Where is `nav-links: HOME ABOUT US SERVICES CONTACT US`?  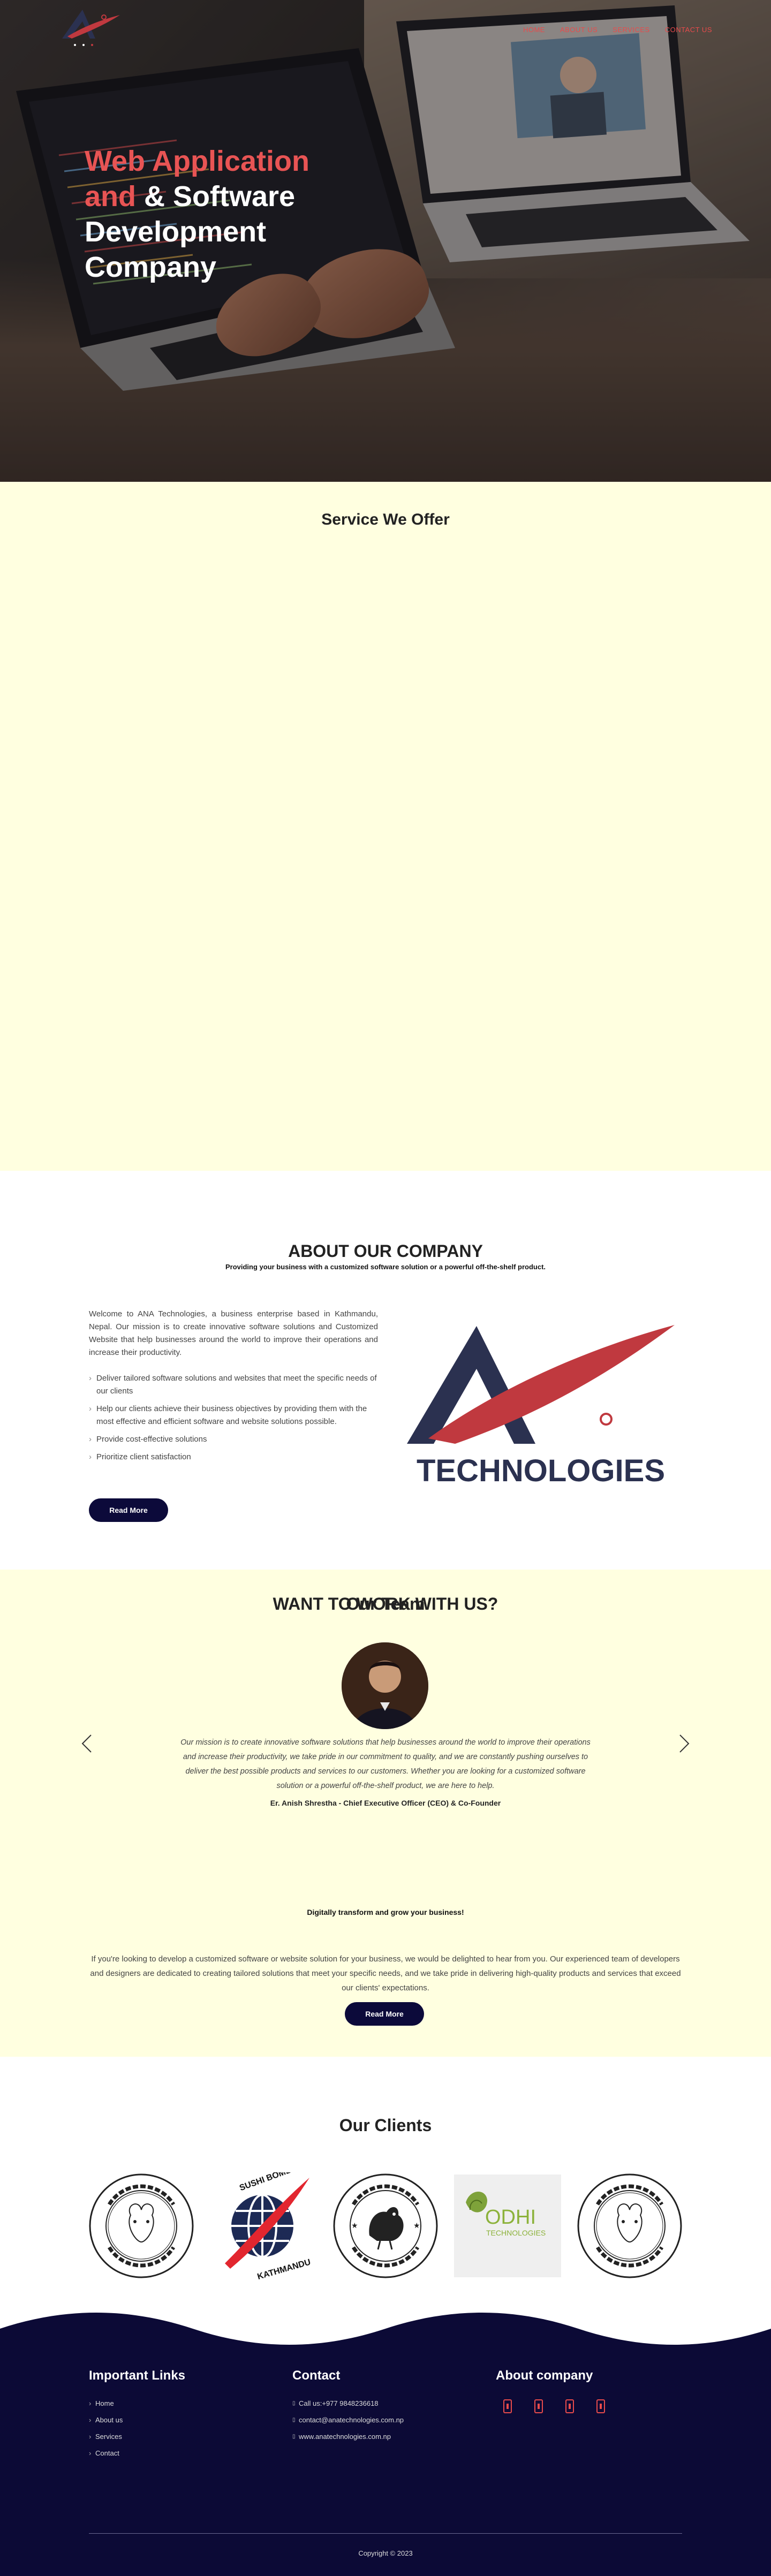 nav-links: HOME ABOUT US SERVICES CONTACT US is located at coordinates (617, 30).